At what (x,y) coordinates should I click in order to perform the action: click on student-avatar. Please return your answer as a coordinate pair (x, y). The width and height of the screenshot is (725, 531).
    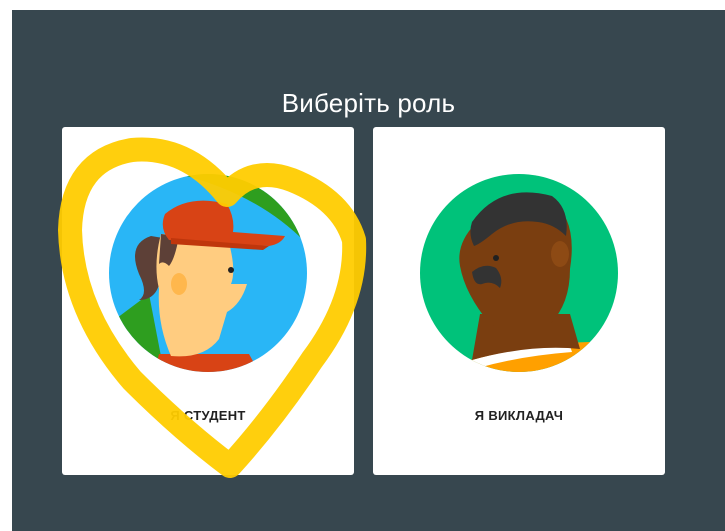
    Looking at the image, I should click on (208, 273).